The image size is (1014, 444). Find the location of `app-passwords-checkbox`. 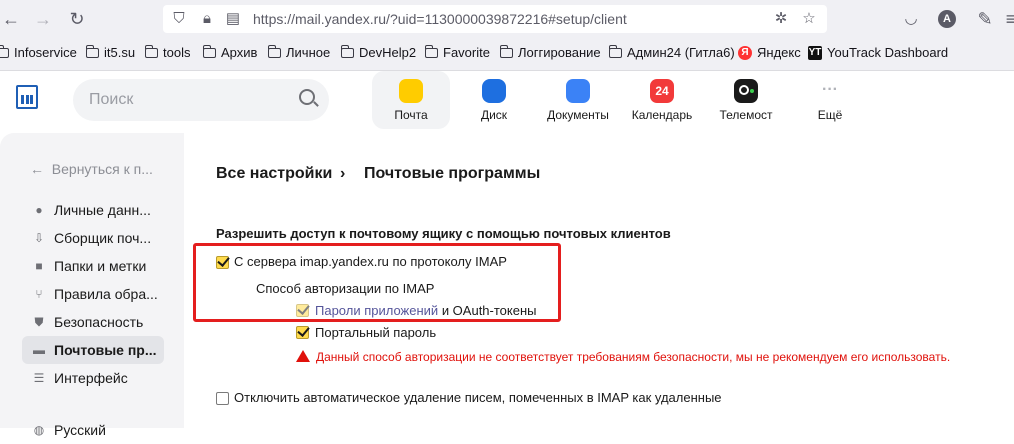

app-passwords-checkbox is located at coordinates (302, 310).